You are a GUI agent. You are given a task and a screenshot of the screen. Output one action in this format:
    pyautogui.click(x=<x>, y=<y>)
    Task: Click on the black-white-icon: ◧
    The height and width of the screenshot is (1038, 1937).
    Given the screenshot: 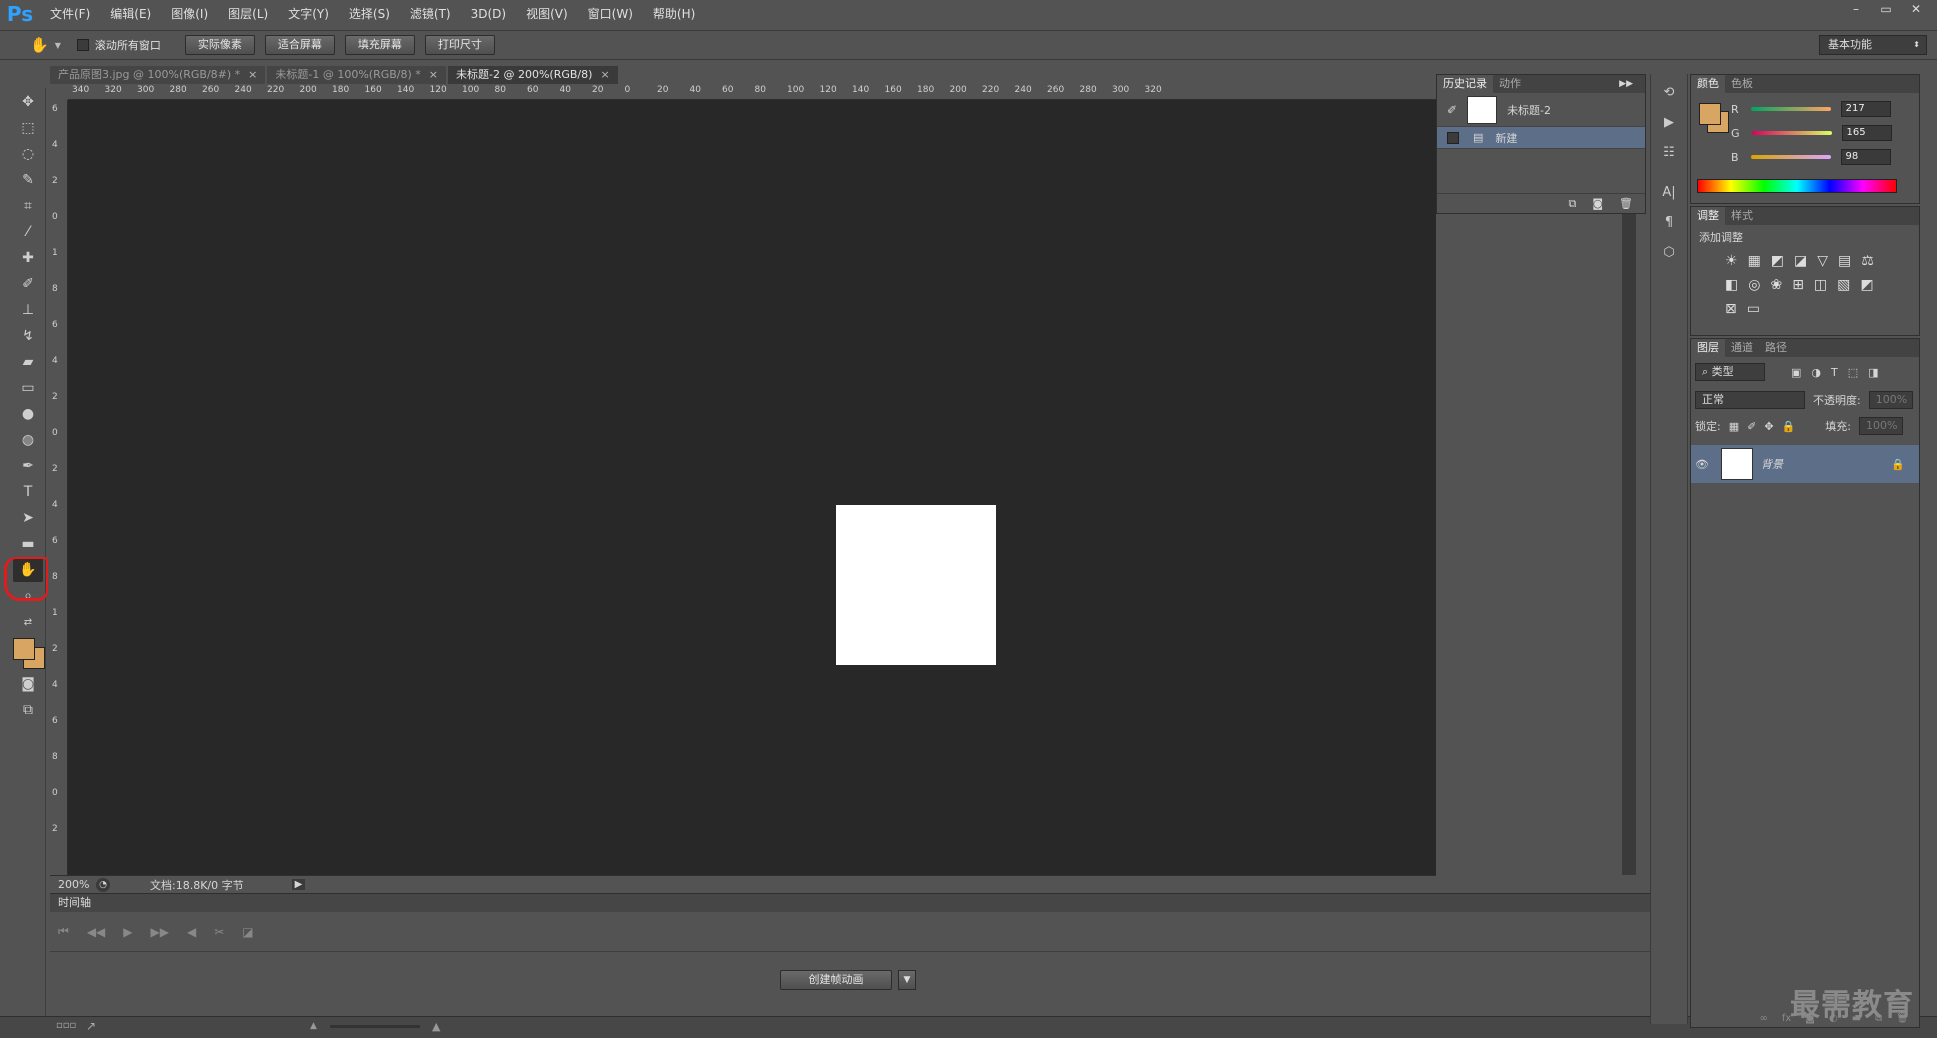 What is the action you would take?
    pyautogui.click(x=1731, y=285)
    